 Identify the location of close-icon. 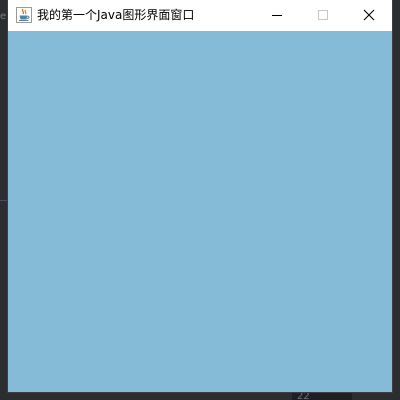
(369, 15).